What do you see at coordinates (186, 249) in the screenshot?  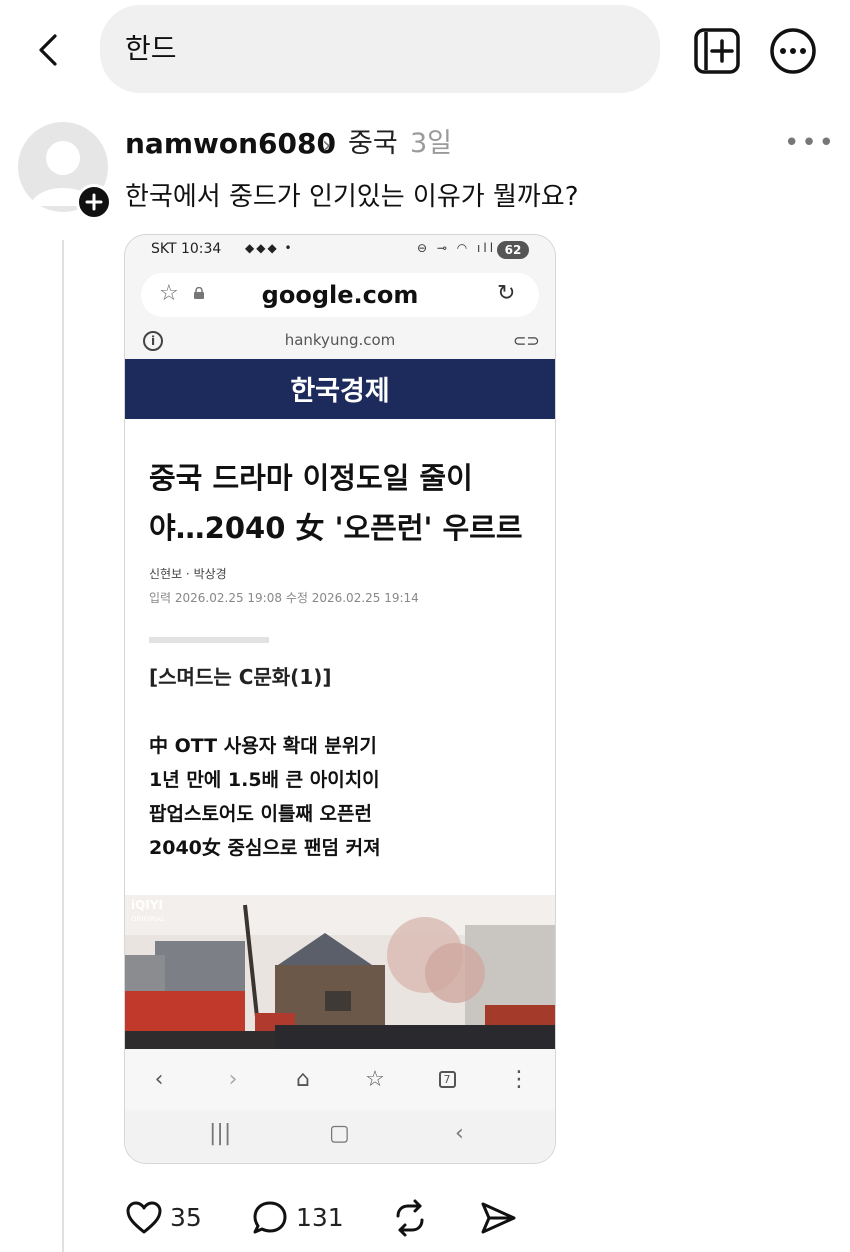 I see `status-time: SKT 10:34` at bounding box center [186, 249].